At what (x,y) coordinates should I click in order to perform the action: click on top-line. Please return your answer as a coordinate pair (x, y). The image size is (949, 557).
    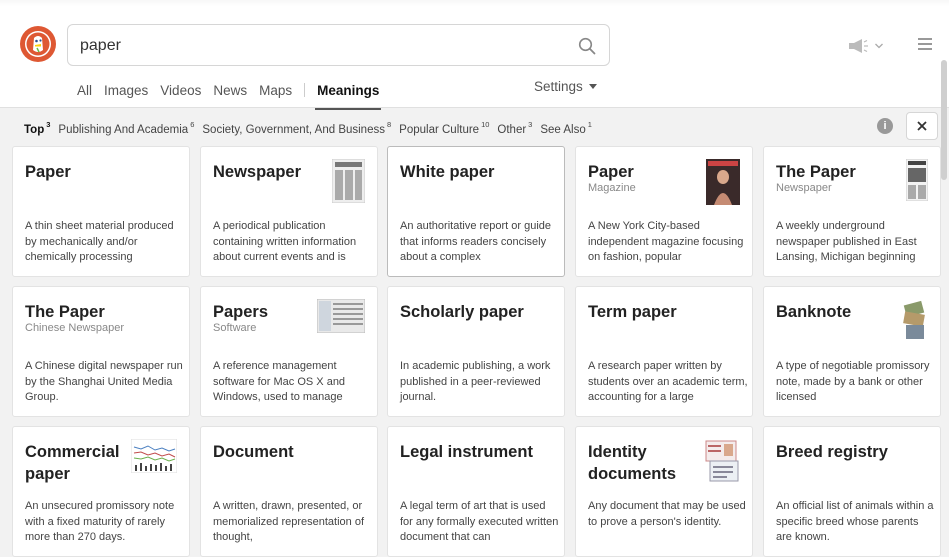
    Looking at the image, I should click on (474, 3).